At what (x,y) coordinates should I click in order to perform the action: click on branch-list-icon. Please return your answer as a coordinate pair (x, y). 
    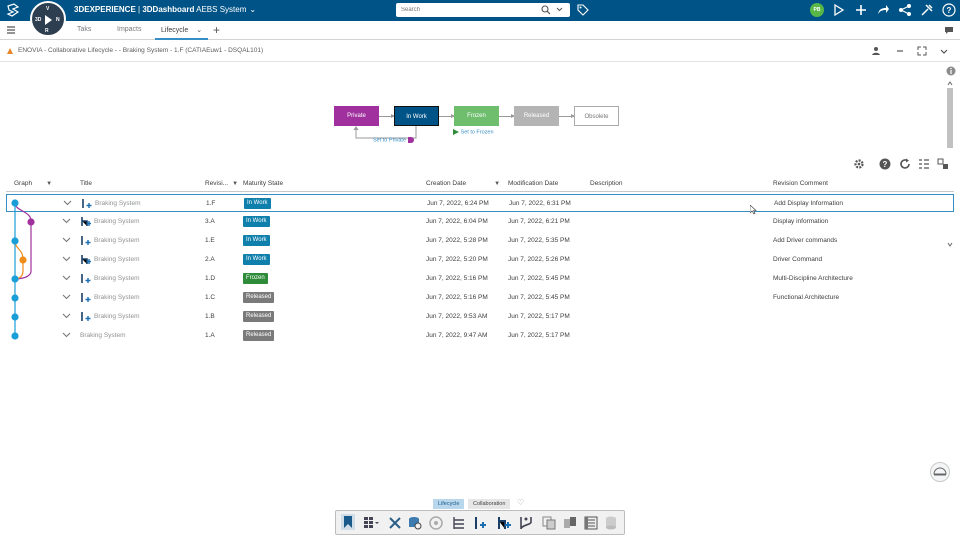
    Looking at the image, I should click on (459, 523).